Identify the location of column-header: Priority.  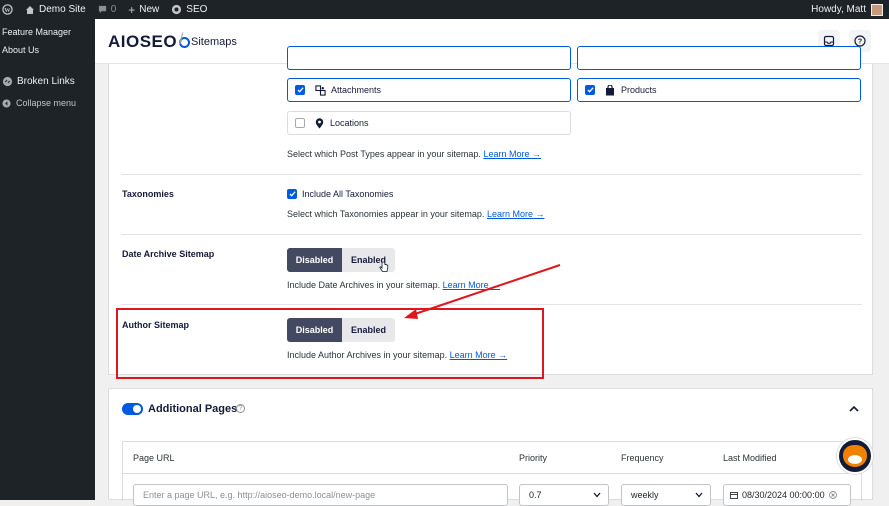
(533, 458).